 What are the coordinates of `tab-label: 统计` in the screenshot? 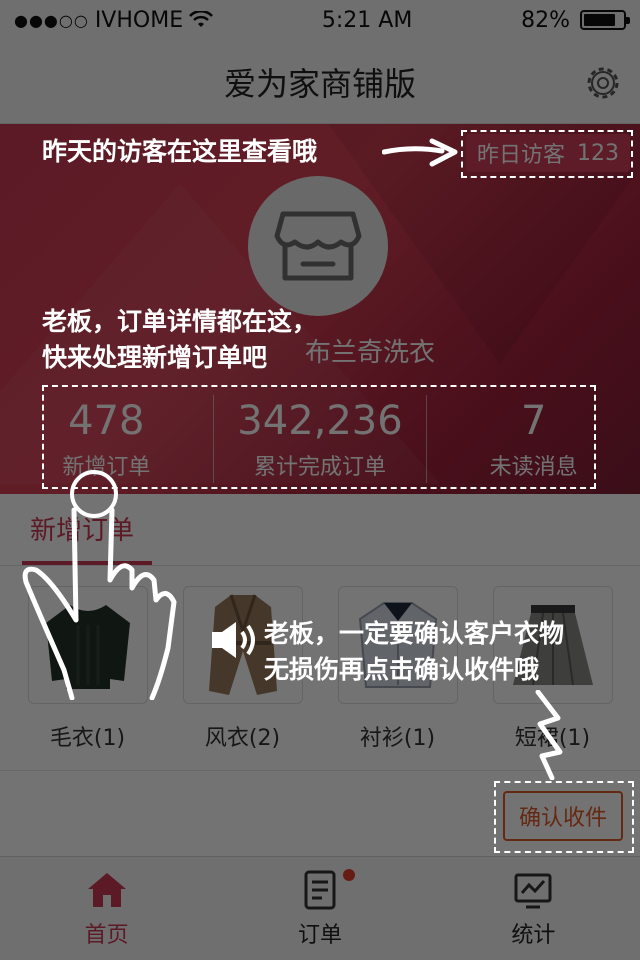 It's located at (533, 935).